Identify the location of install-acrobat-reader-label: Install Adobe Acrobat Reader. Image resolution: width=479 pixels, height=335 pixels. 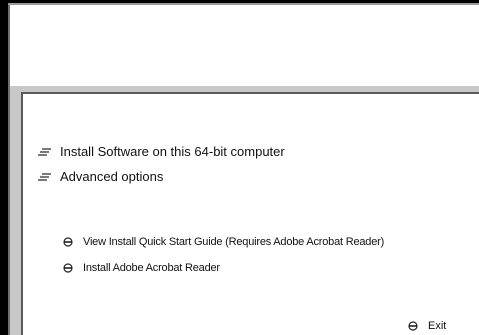
(151, 268).